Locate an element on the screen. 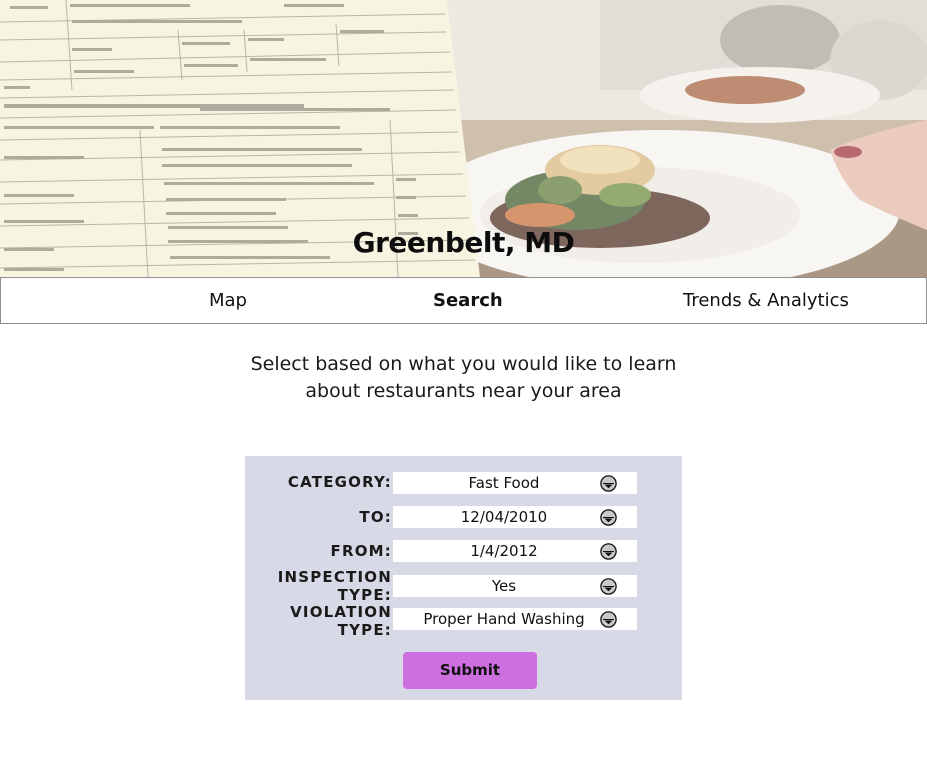  from-date-select: 1/4/2012 is located at coordinates (515, 551).